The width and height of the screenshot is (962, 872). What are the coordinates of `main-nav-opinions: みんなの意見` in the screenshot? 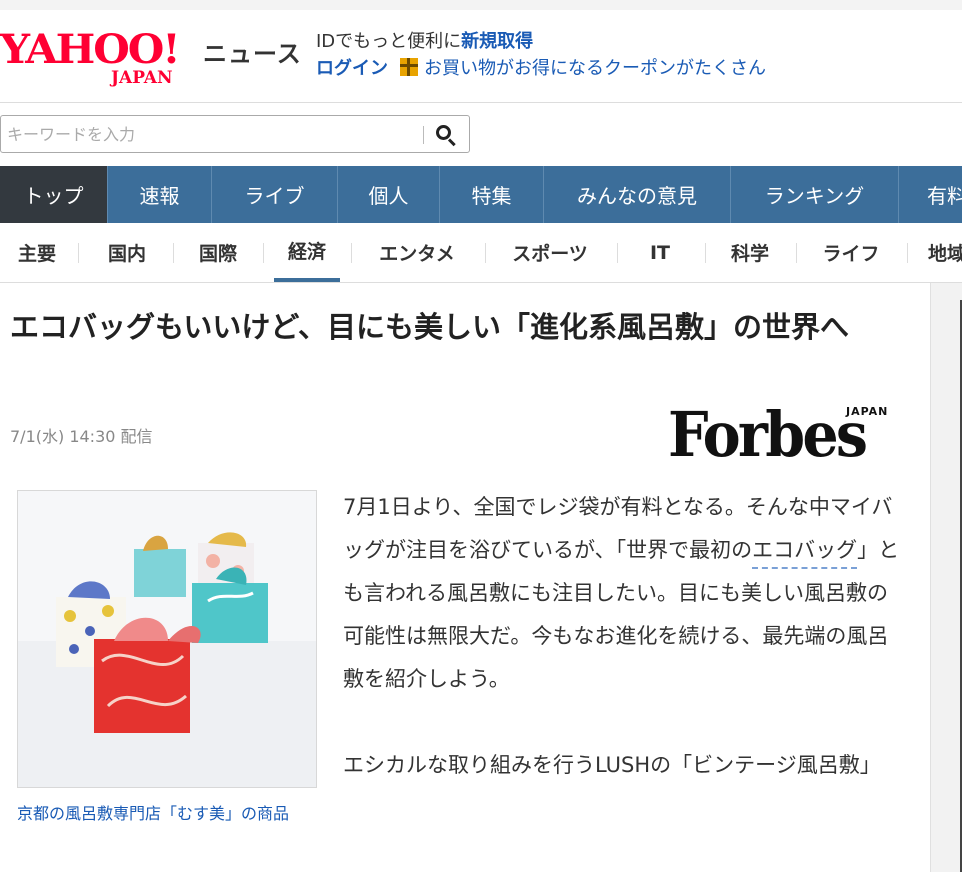 It's located at (637, 194).